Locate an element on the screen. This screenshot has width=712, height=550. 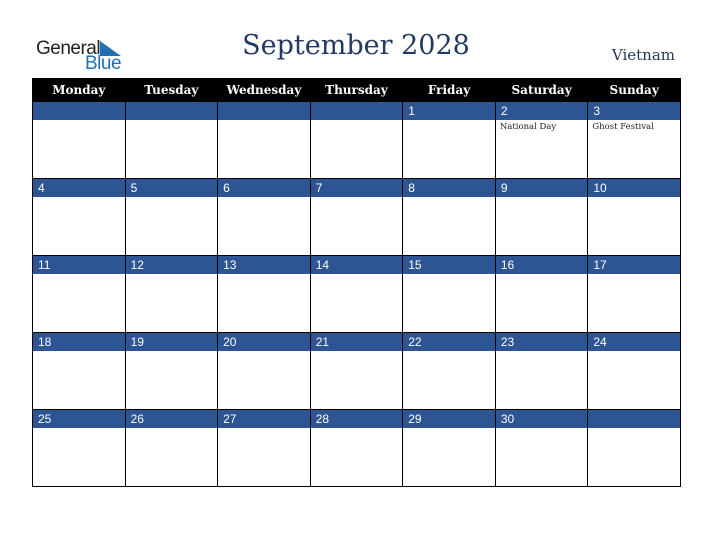
day-cell: 14 is located at coordinates (356, 294).